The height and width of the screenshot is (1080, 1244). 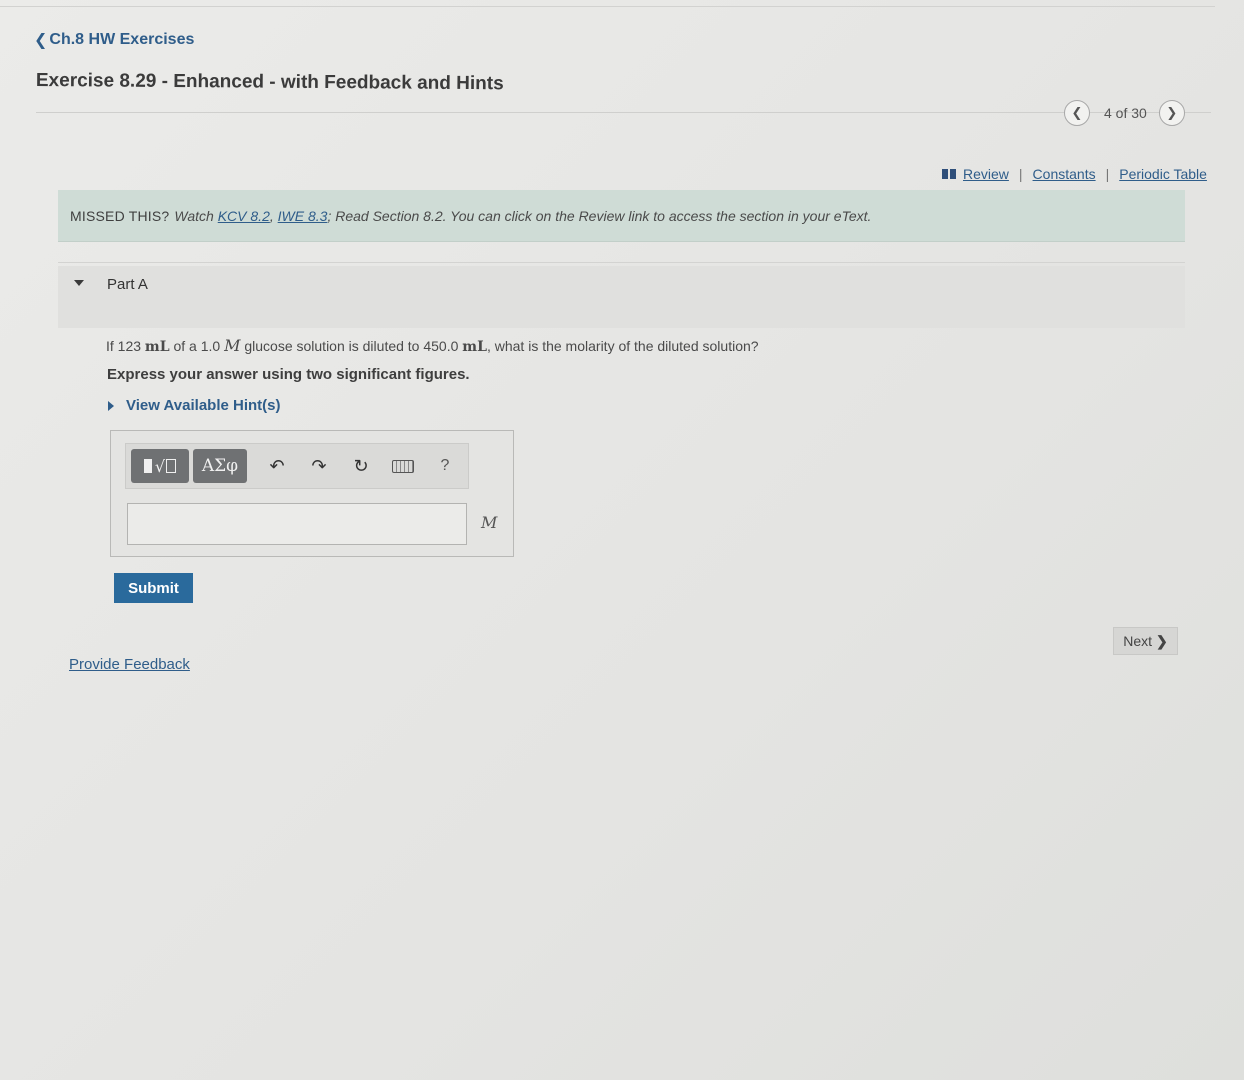 I want to click on greek-symbols-button: ΑΣφ, so click(x=220, y=466).